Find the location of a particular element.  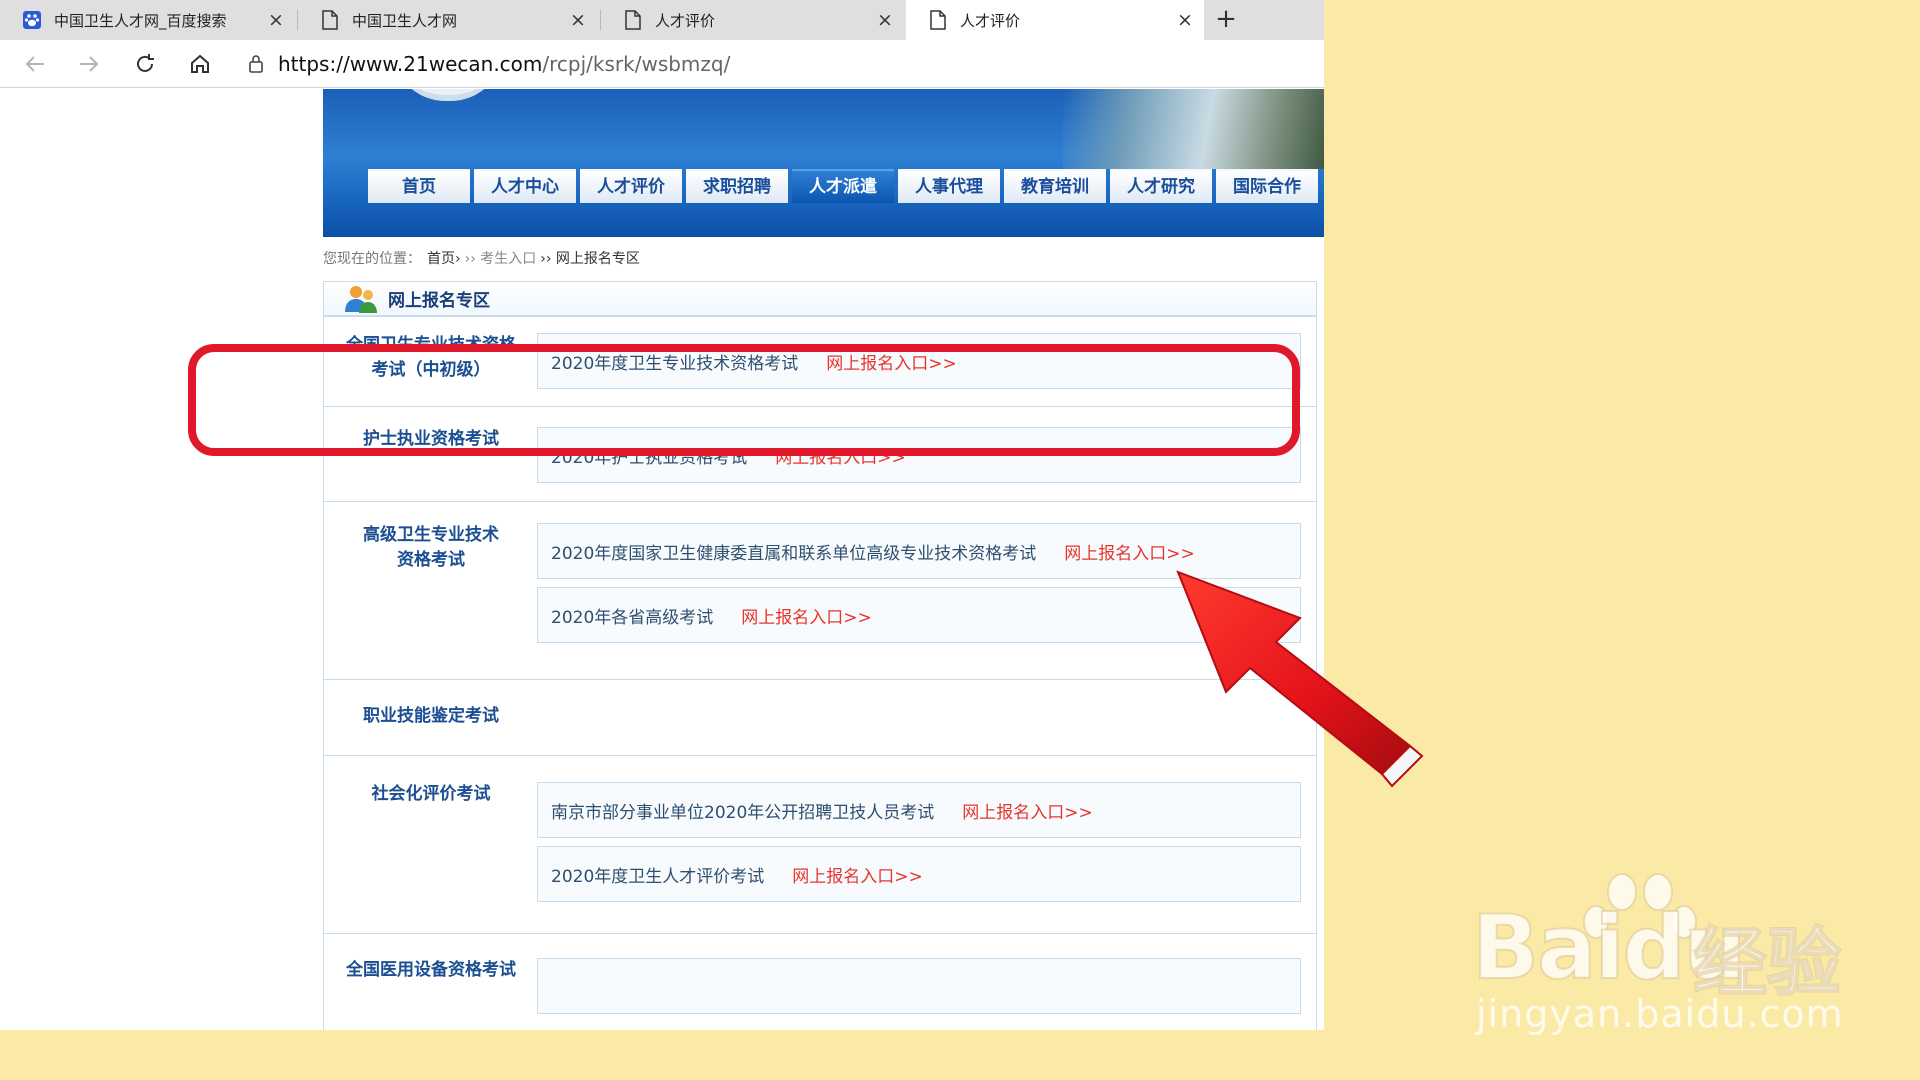

breadcrumb: 您现在的位置： 首页› ›› 考生入口 ›› 网上报名专区 is located at coordinates (481, 258).